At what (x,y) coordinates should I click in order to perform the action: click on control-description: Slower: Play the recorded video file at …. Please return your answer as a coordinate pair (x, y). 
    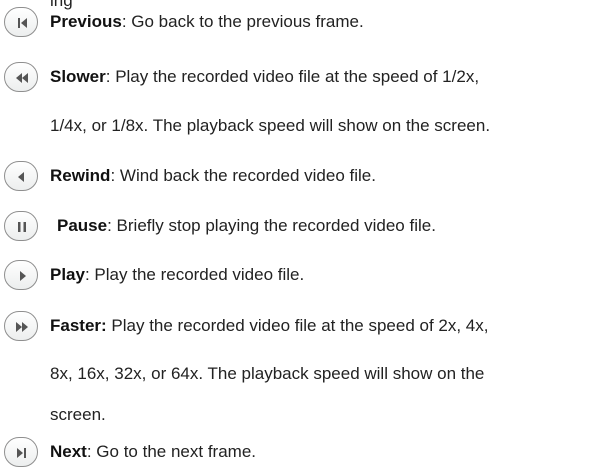
    Looking at the image, I should click on (264, 77).